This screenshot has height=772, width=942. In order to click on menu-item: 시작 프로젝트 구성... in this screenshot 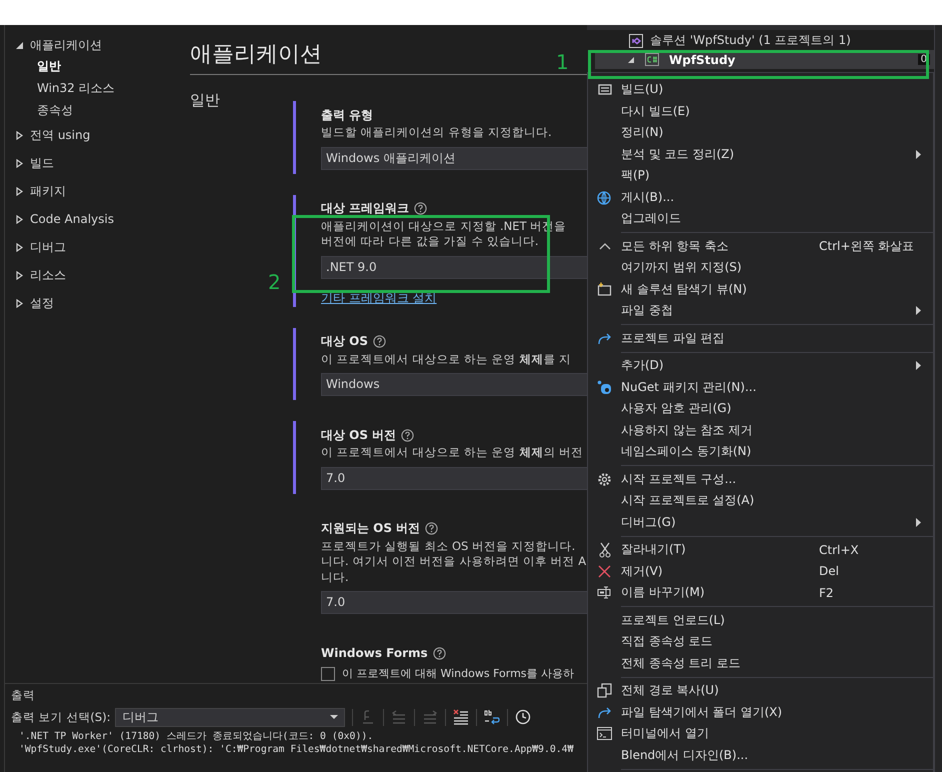, I will do `click(720, 479)`.